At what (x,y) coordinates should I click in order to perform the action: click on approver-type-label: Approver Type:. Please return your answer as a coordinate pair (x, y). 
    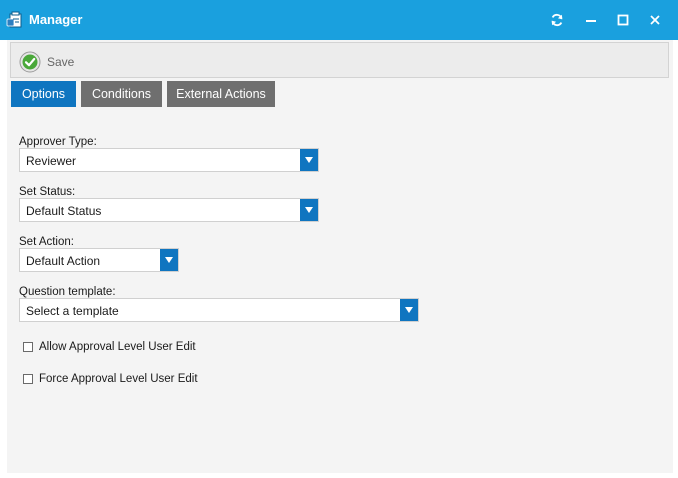
    Looking at the image, I should click on (58, 142).